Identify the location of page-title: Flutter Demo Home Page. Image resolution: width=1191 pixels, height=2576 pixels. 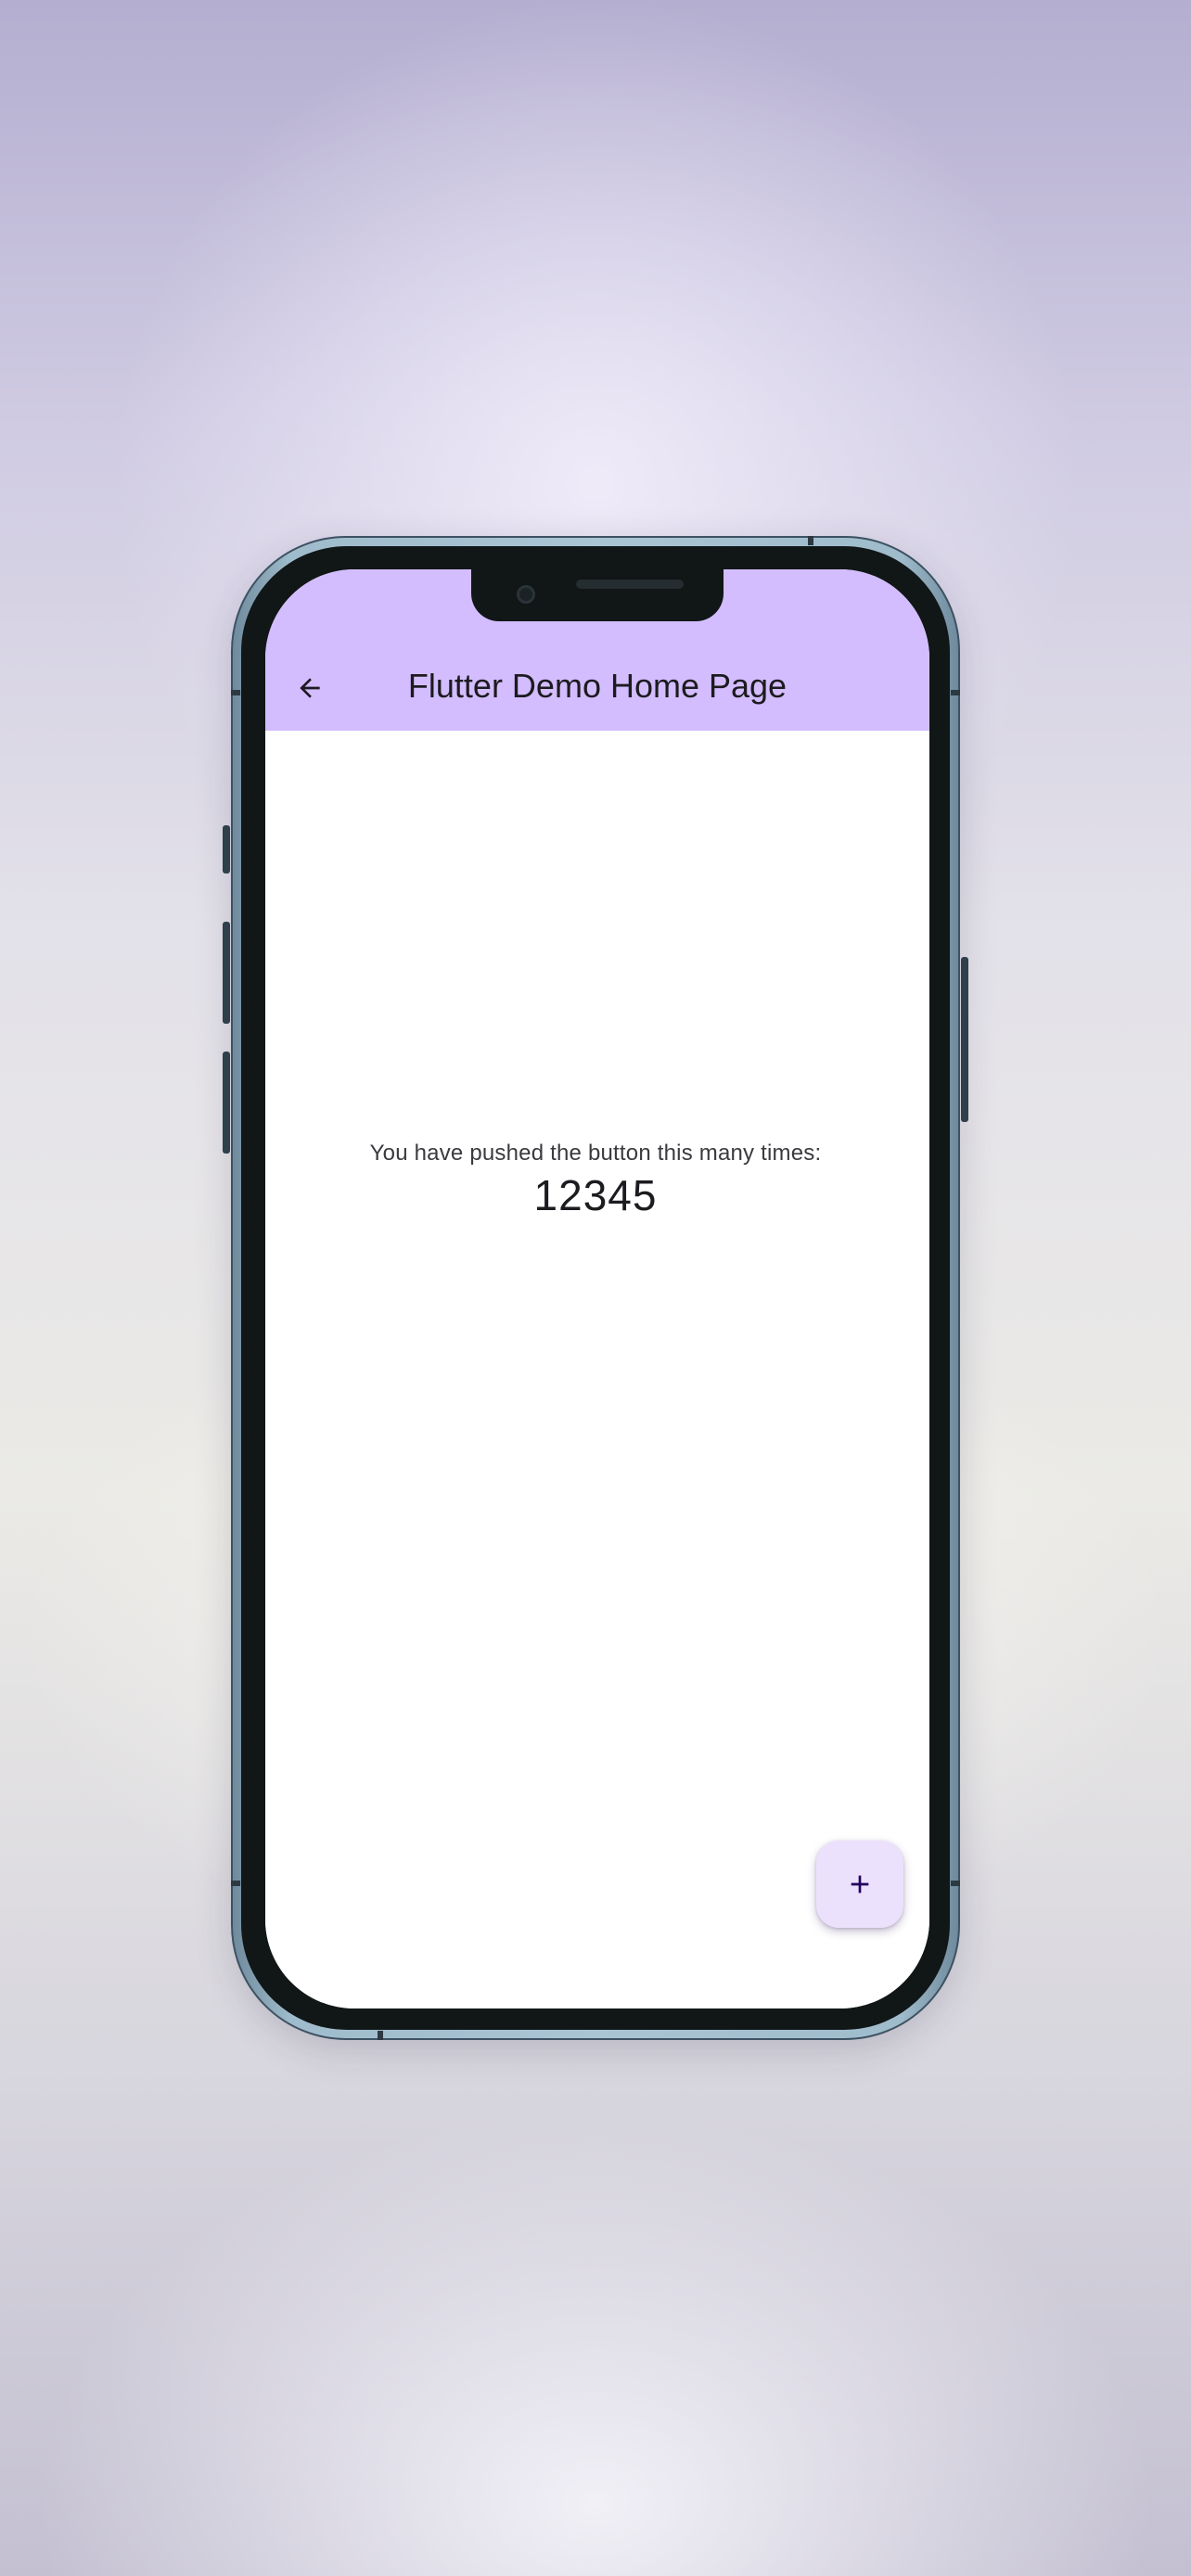
(597, 686).